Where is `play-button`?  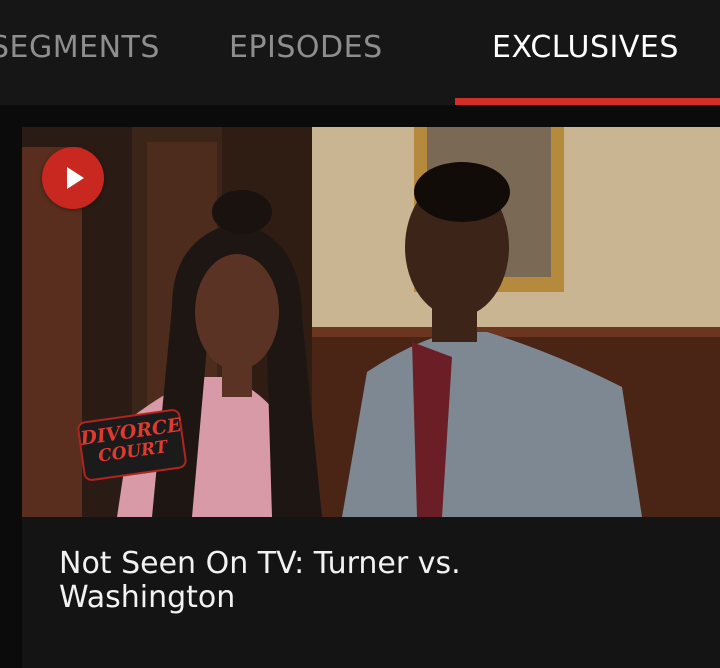
play-button is located at coordinates (73, 178).